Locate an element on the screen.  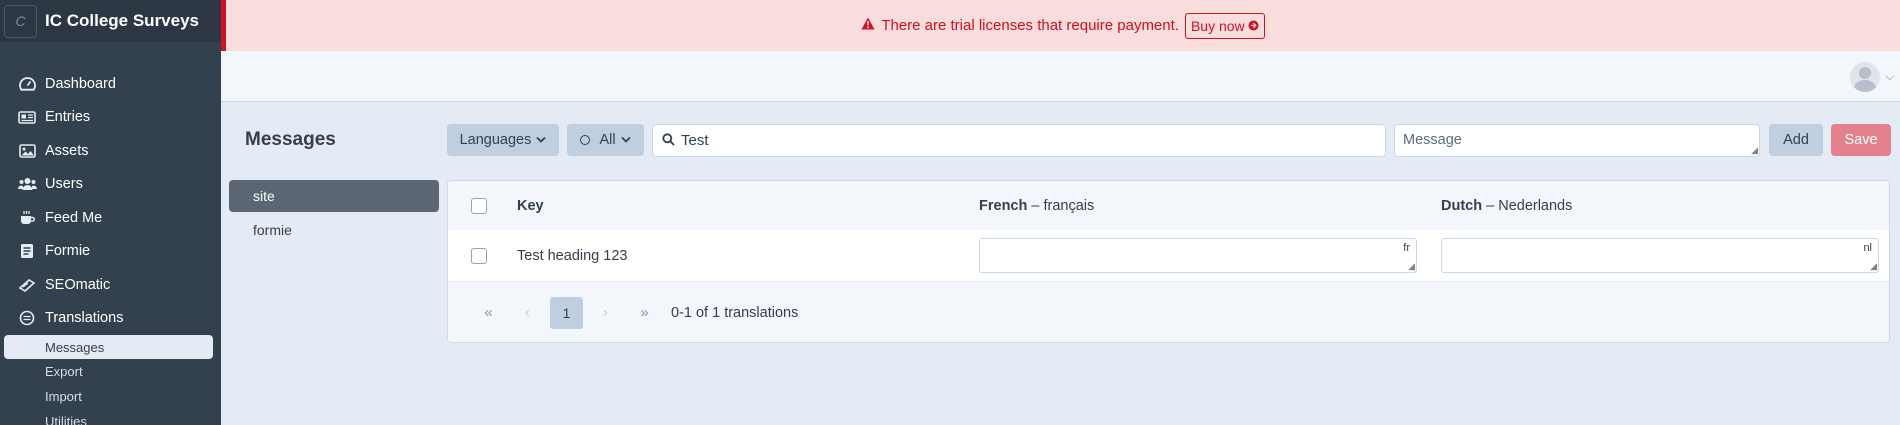
source-list: site formie is located at coordinates (334, 214).